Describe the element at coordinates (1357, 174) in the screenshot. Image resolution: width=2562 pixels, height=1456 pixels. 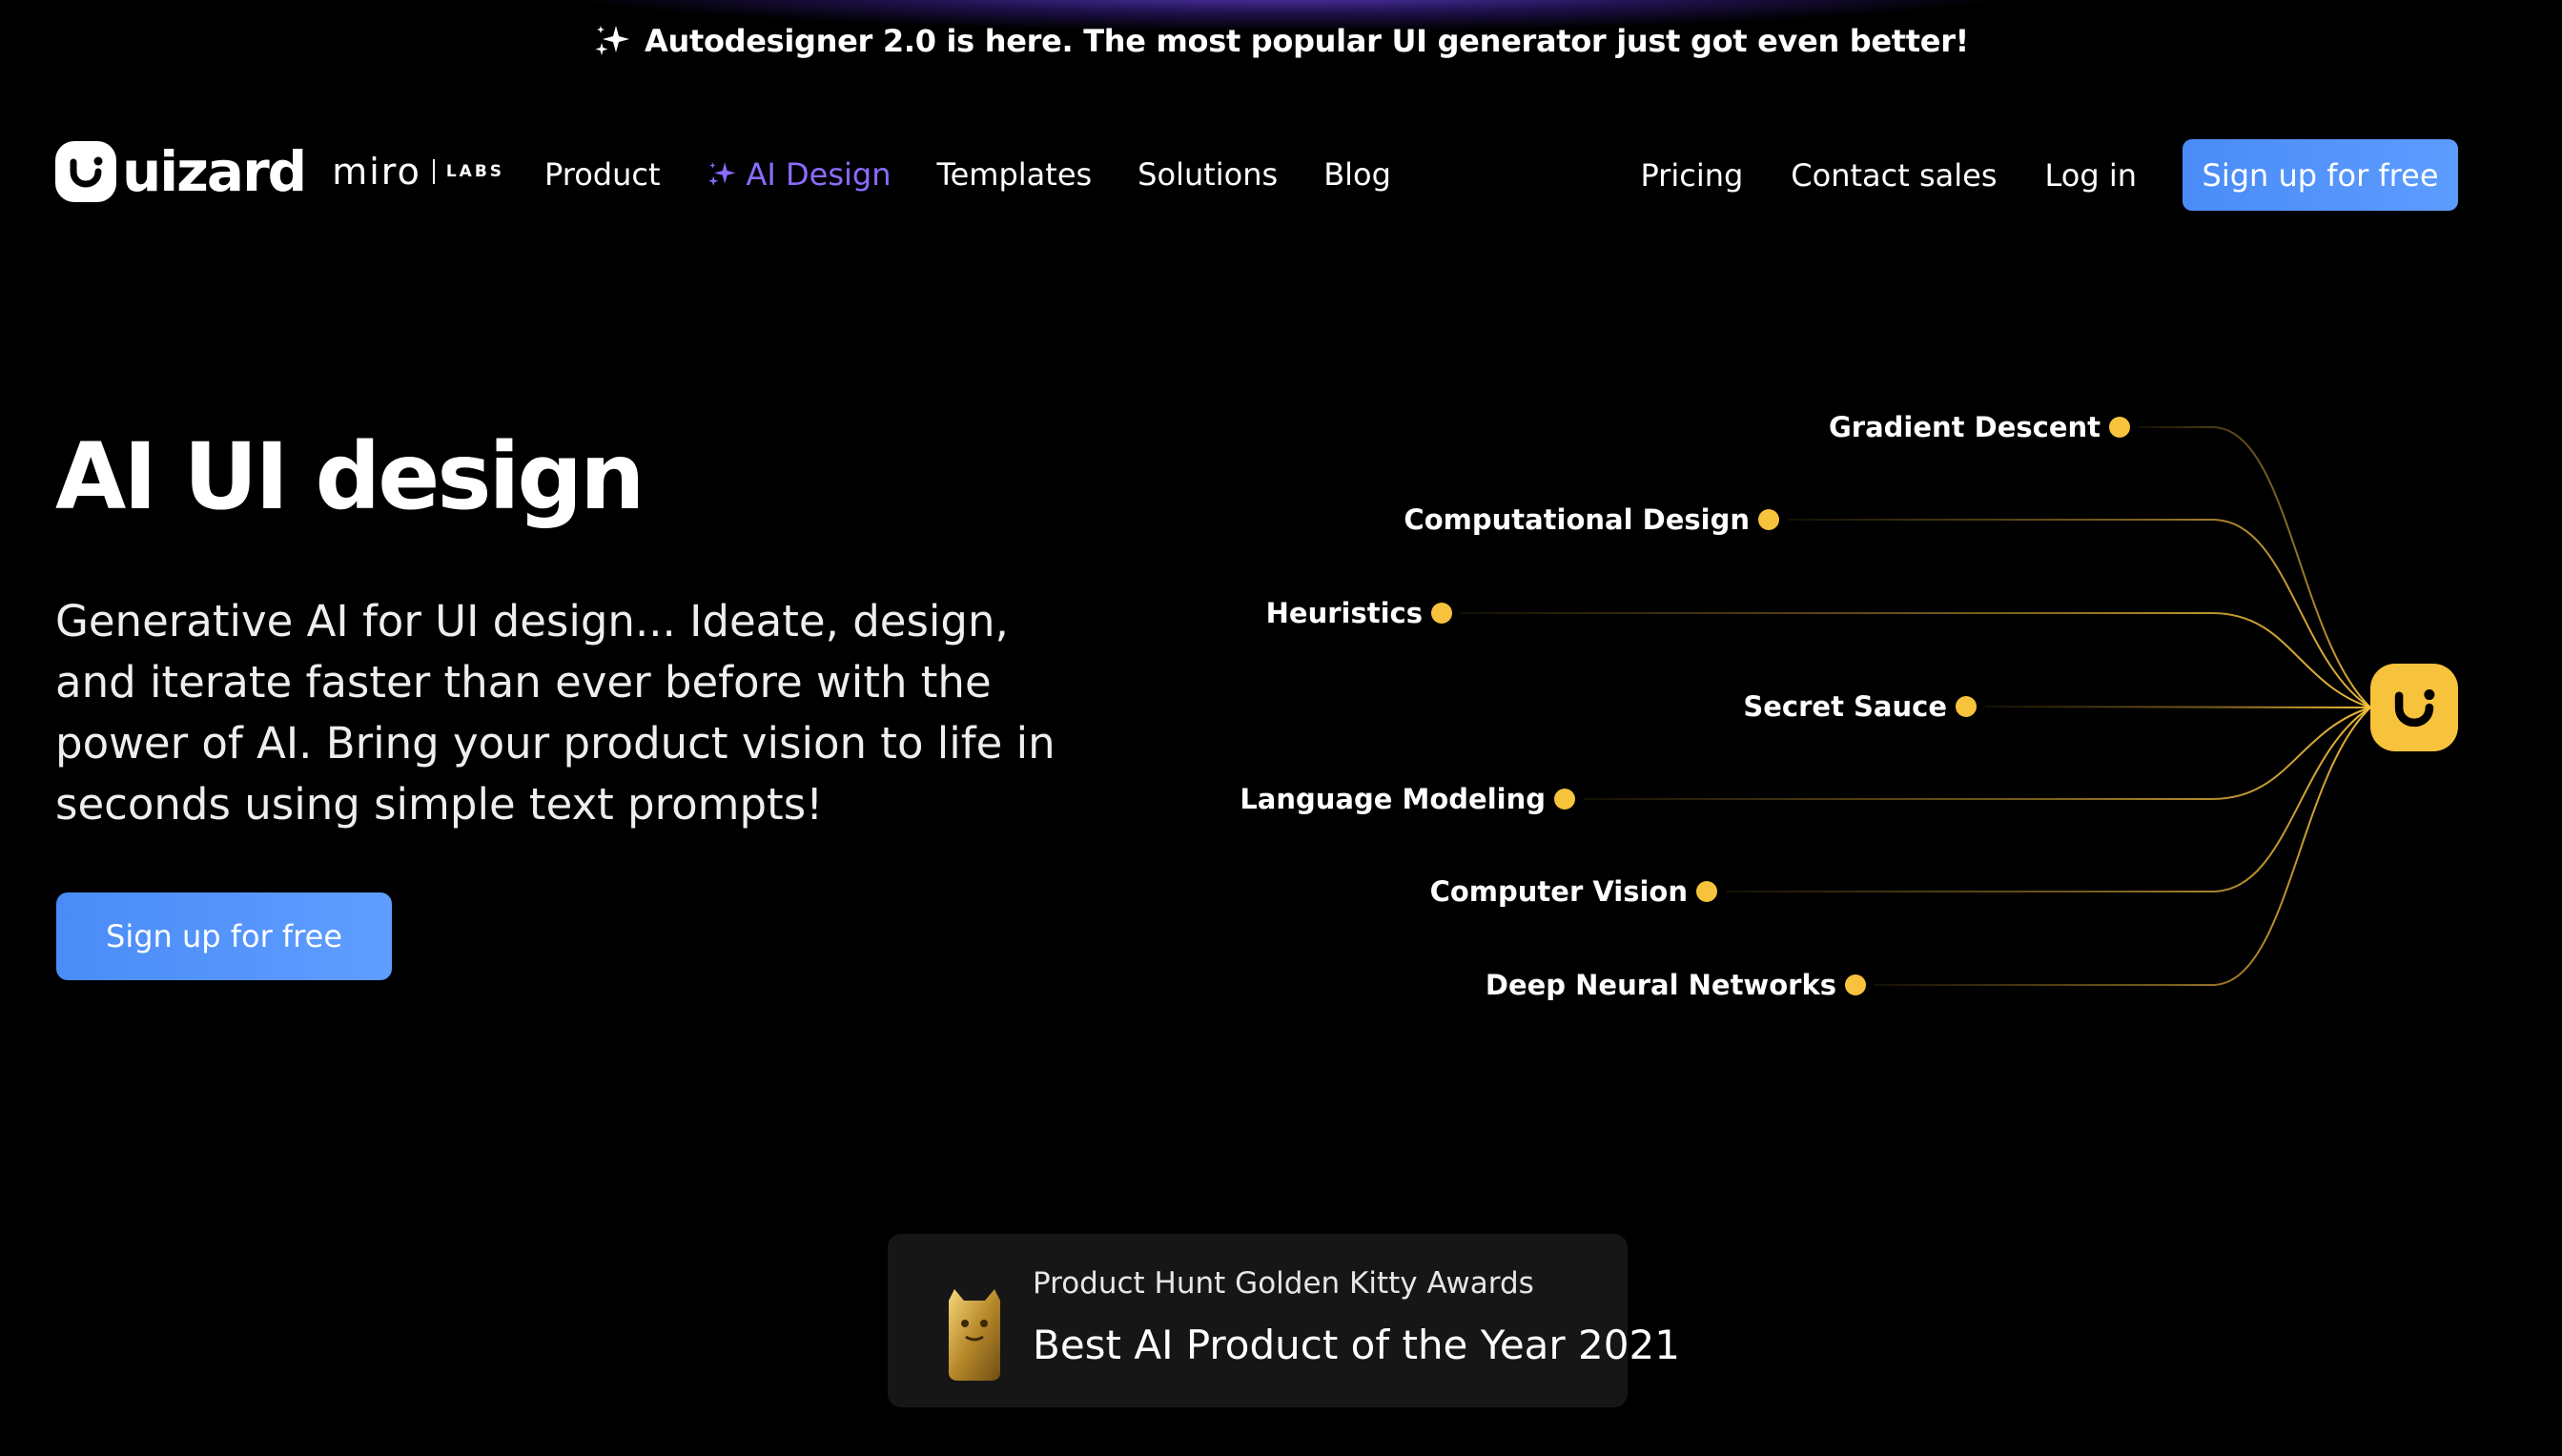
I see `nav-blog: Blog` at that location.